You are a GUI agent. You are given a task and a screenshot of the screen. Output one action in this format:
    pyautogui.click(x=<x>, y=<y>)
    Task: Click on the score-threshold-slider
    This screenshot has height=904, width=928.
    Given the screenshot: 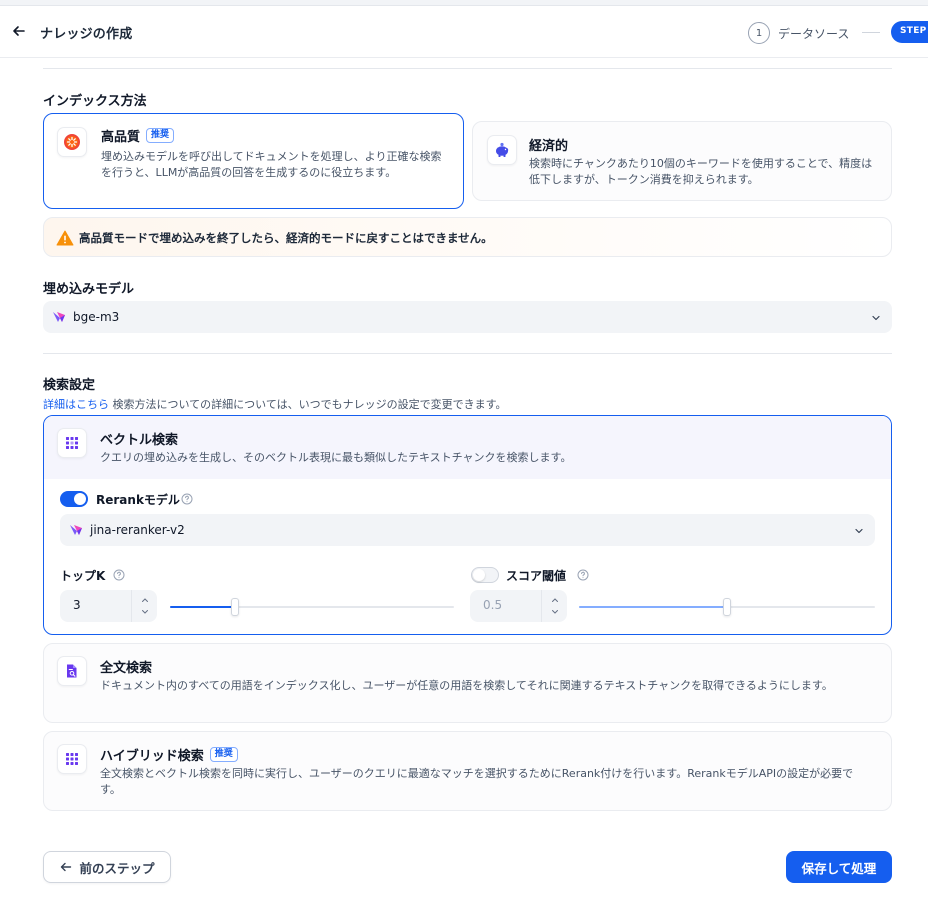 What is the action you would take?
    pyautogui.click(x=727, y=607)
    